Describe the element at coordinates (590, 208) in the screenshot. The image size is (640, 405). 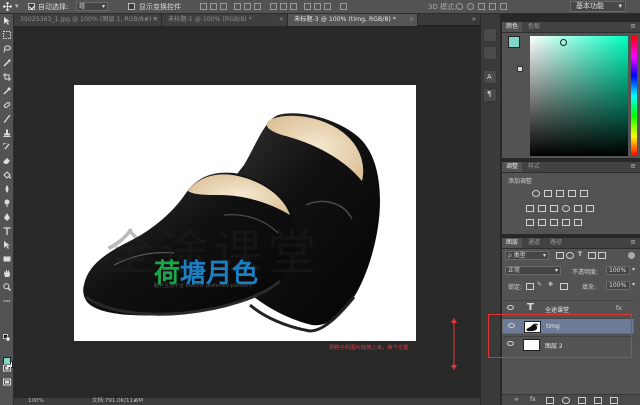
I see `color-lookup-icon` at that location.